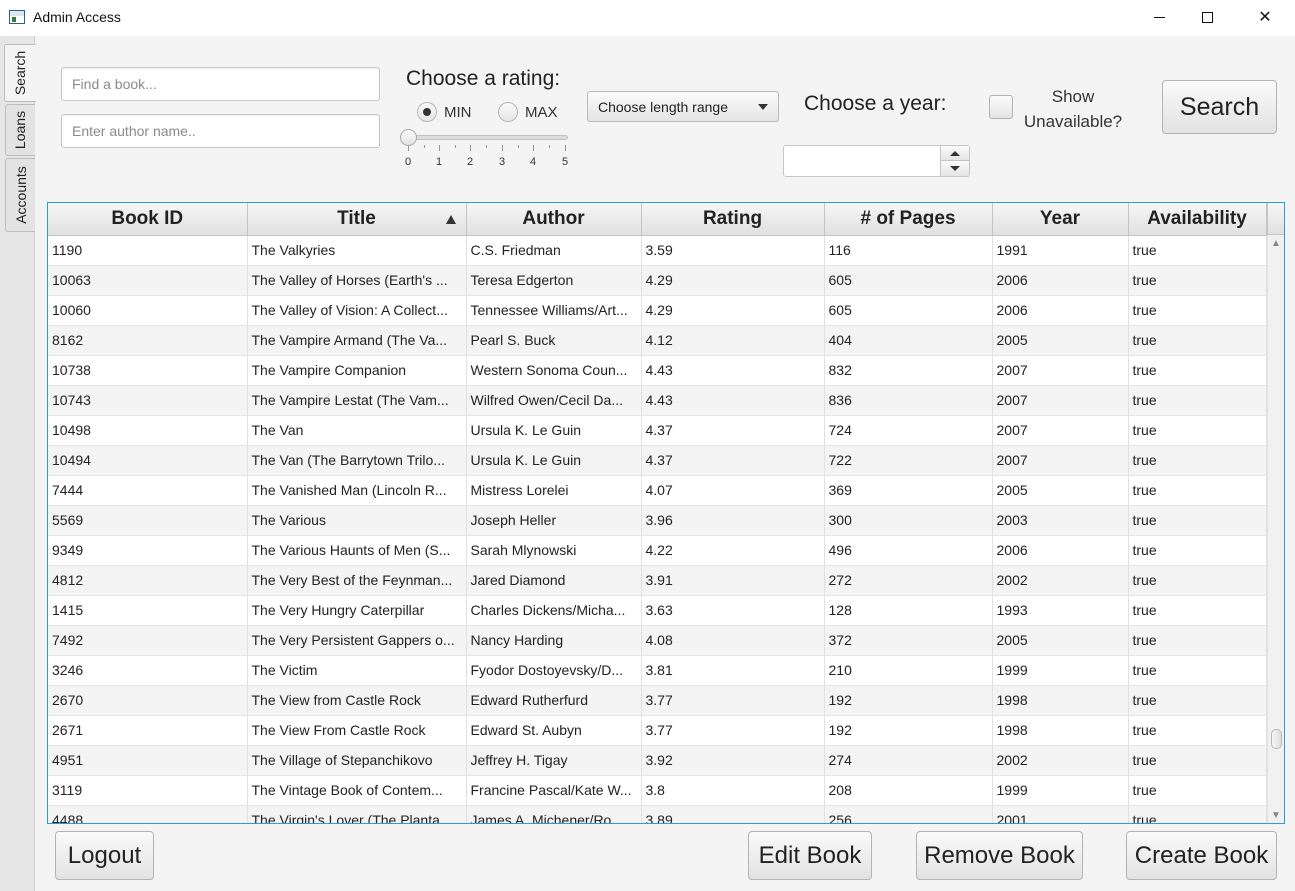 Image resolution: width=1295 pixels, height=891 pixels. I want to click on cell-author: Teresa Edgerton, so click(554, 280).